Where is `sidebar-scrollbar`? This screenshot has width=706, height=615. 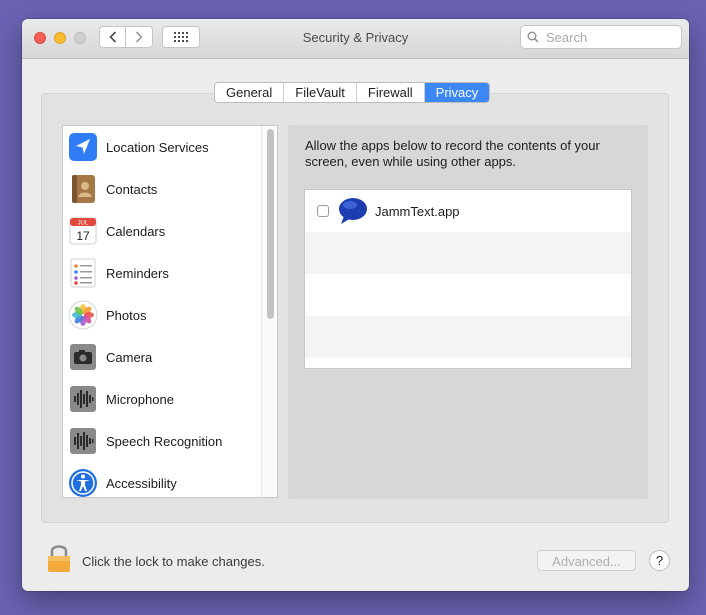
sidebar-scrollbar is located at coordinates (269, 311).